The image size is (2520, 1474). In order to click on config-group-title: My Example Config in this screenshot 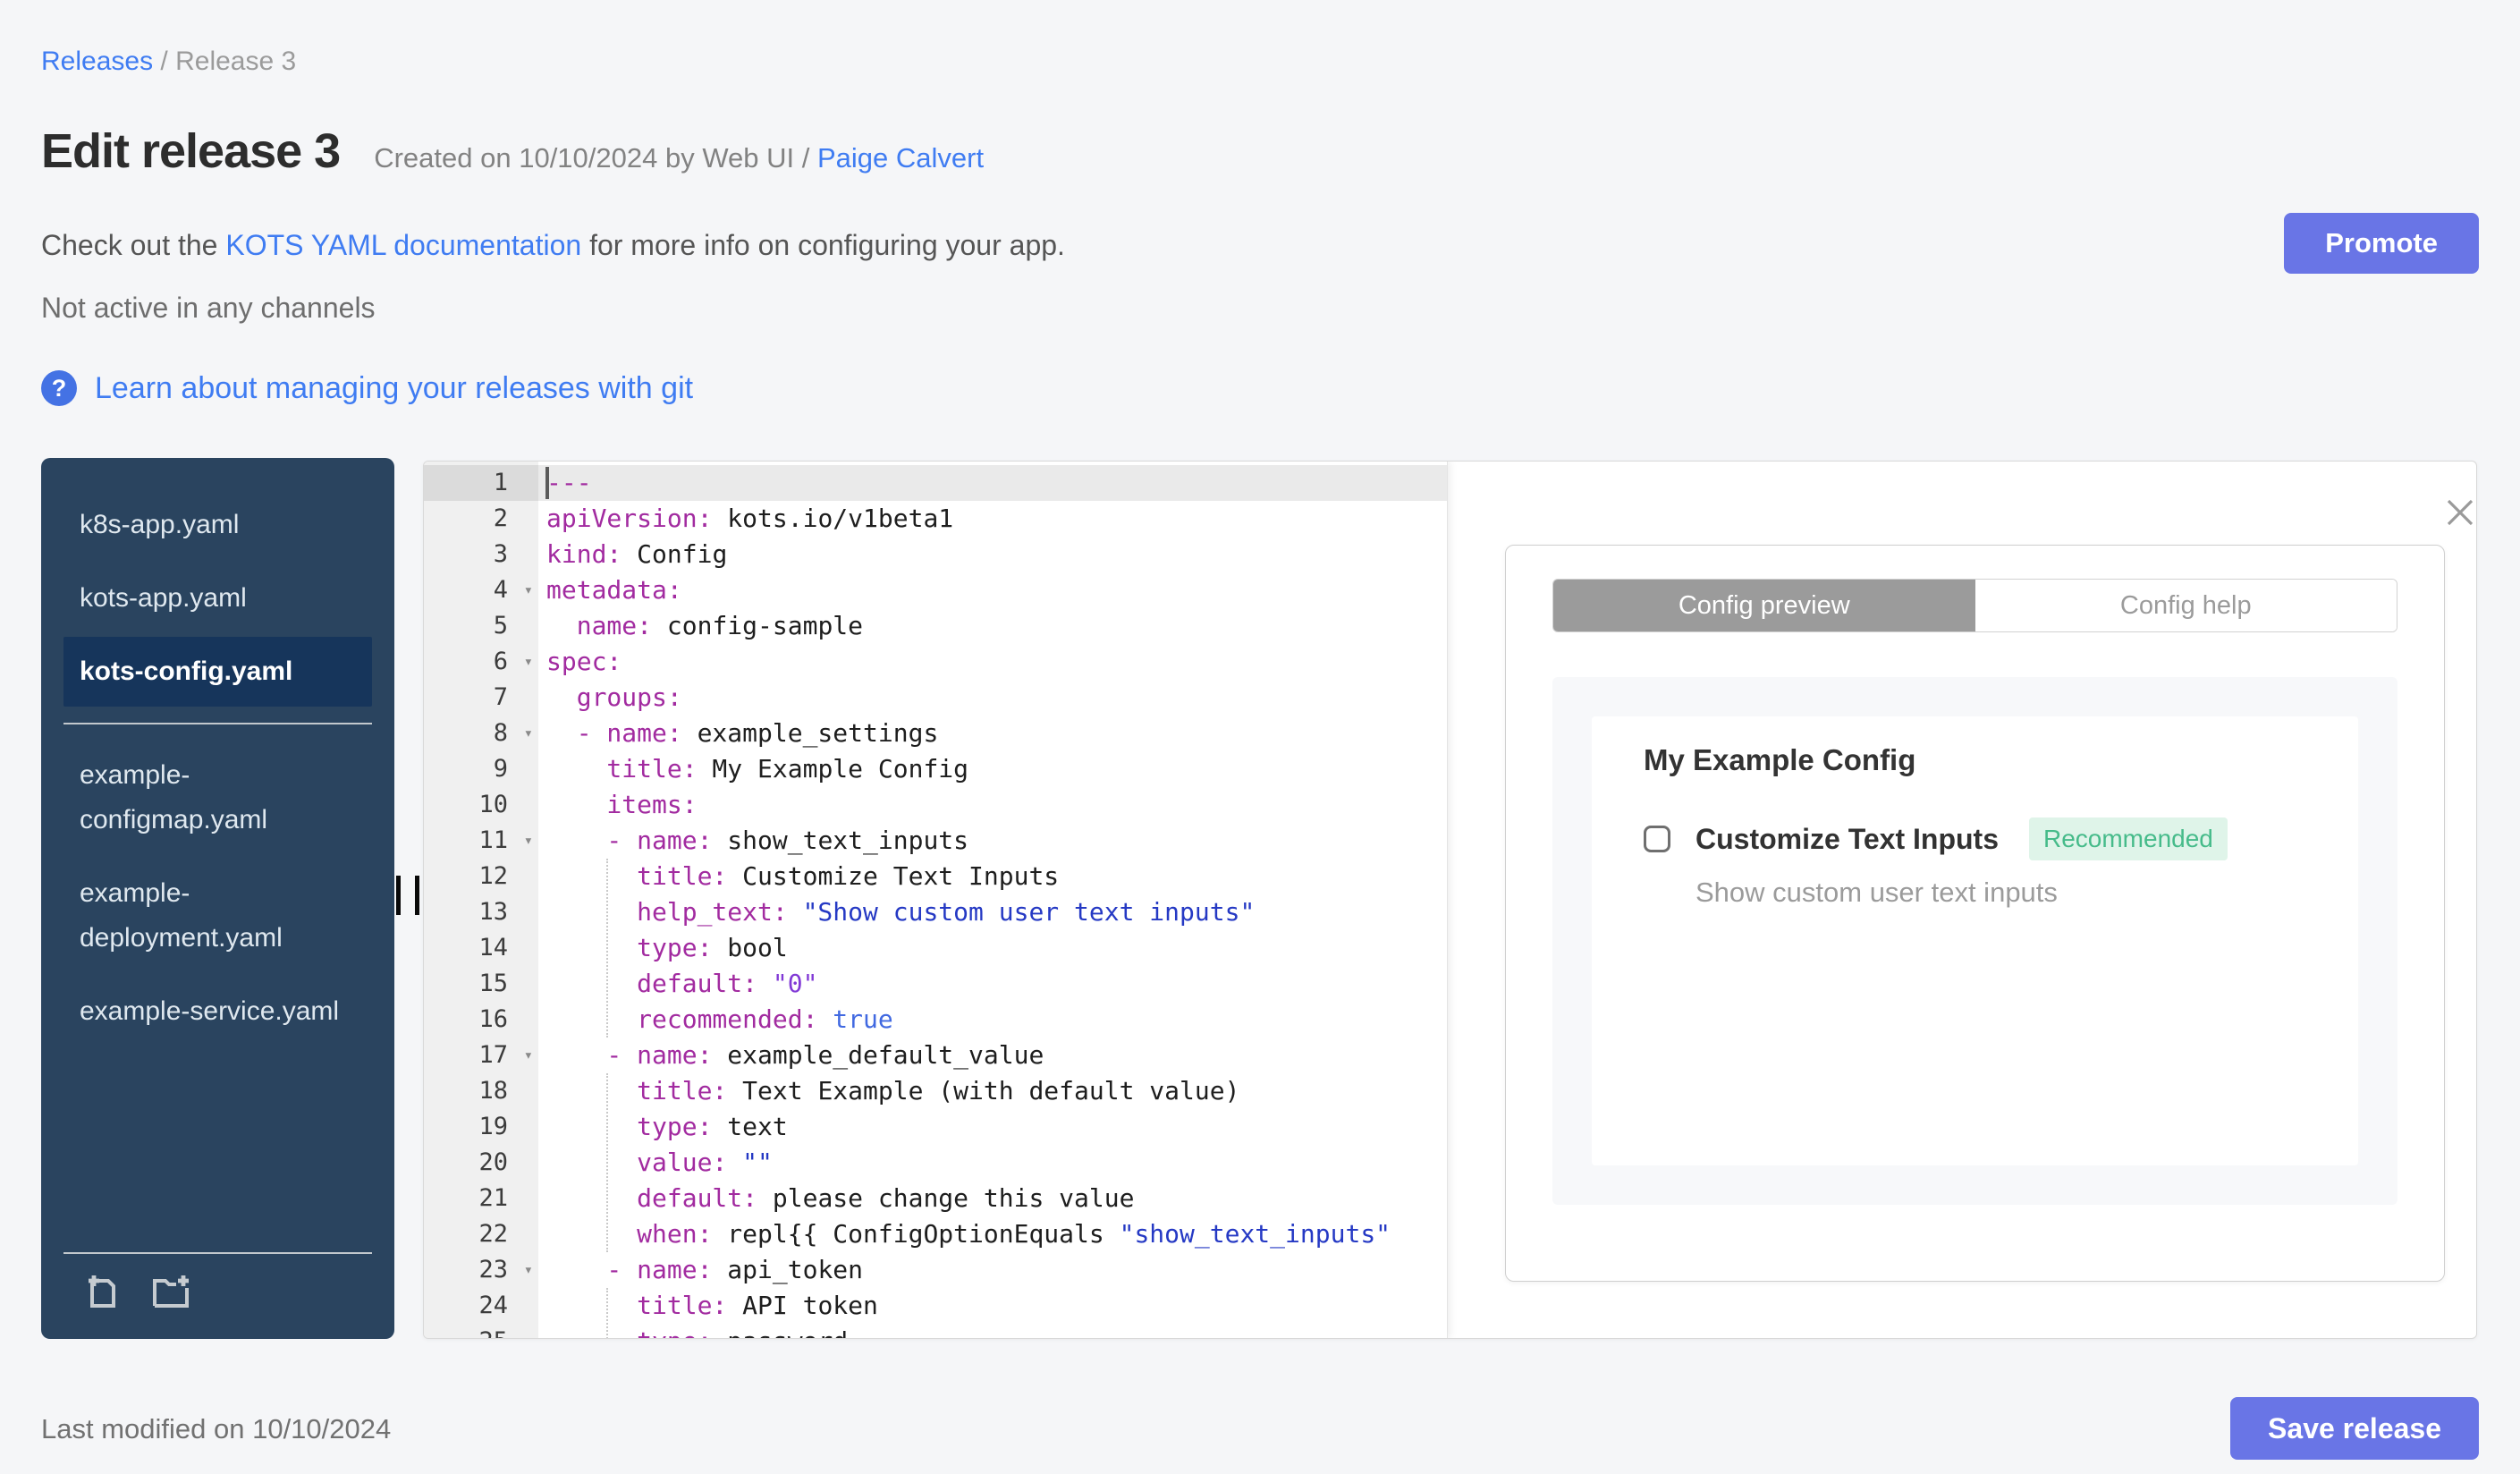, I will do `click(1780, 759)`.